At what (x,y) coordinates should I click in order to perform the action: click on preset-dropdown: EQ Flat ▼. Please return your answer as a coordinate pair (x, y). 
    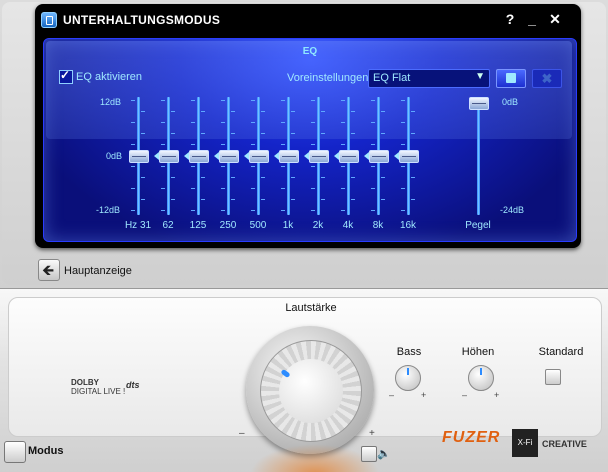
    Looking at the image, I should click on (429, 78).